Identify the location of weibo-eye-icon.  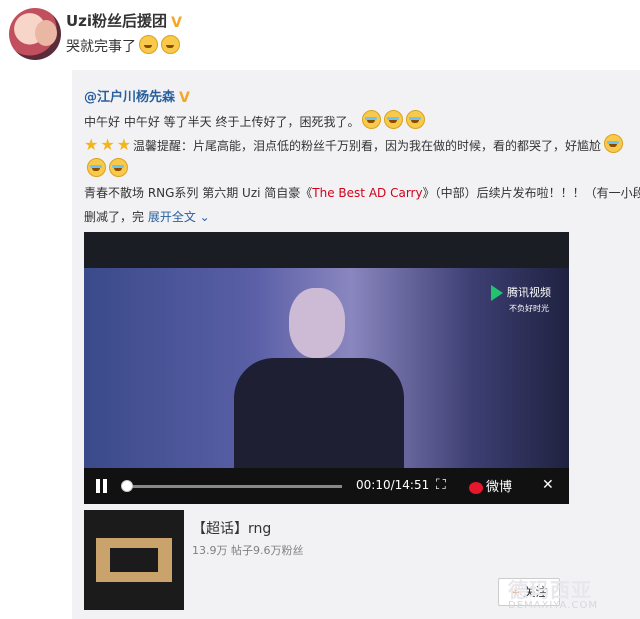
(476, 487).